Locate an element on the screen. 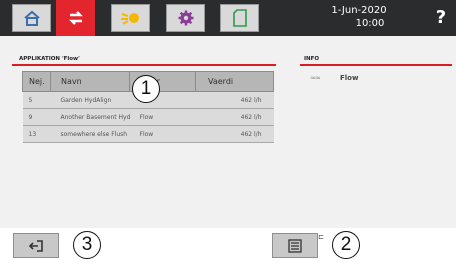 This screenshot has height=266, width=456. back-button is located at coordinates (36, 245).